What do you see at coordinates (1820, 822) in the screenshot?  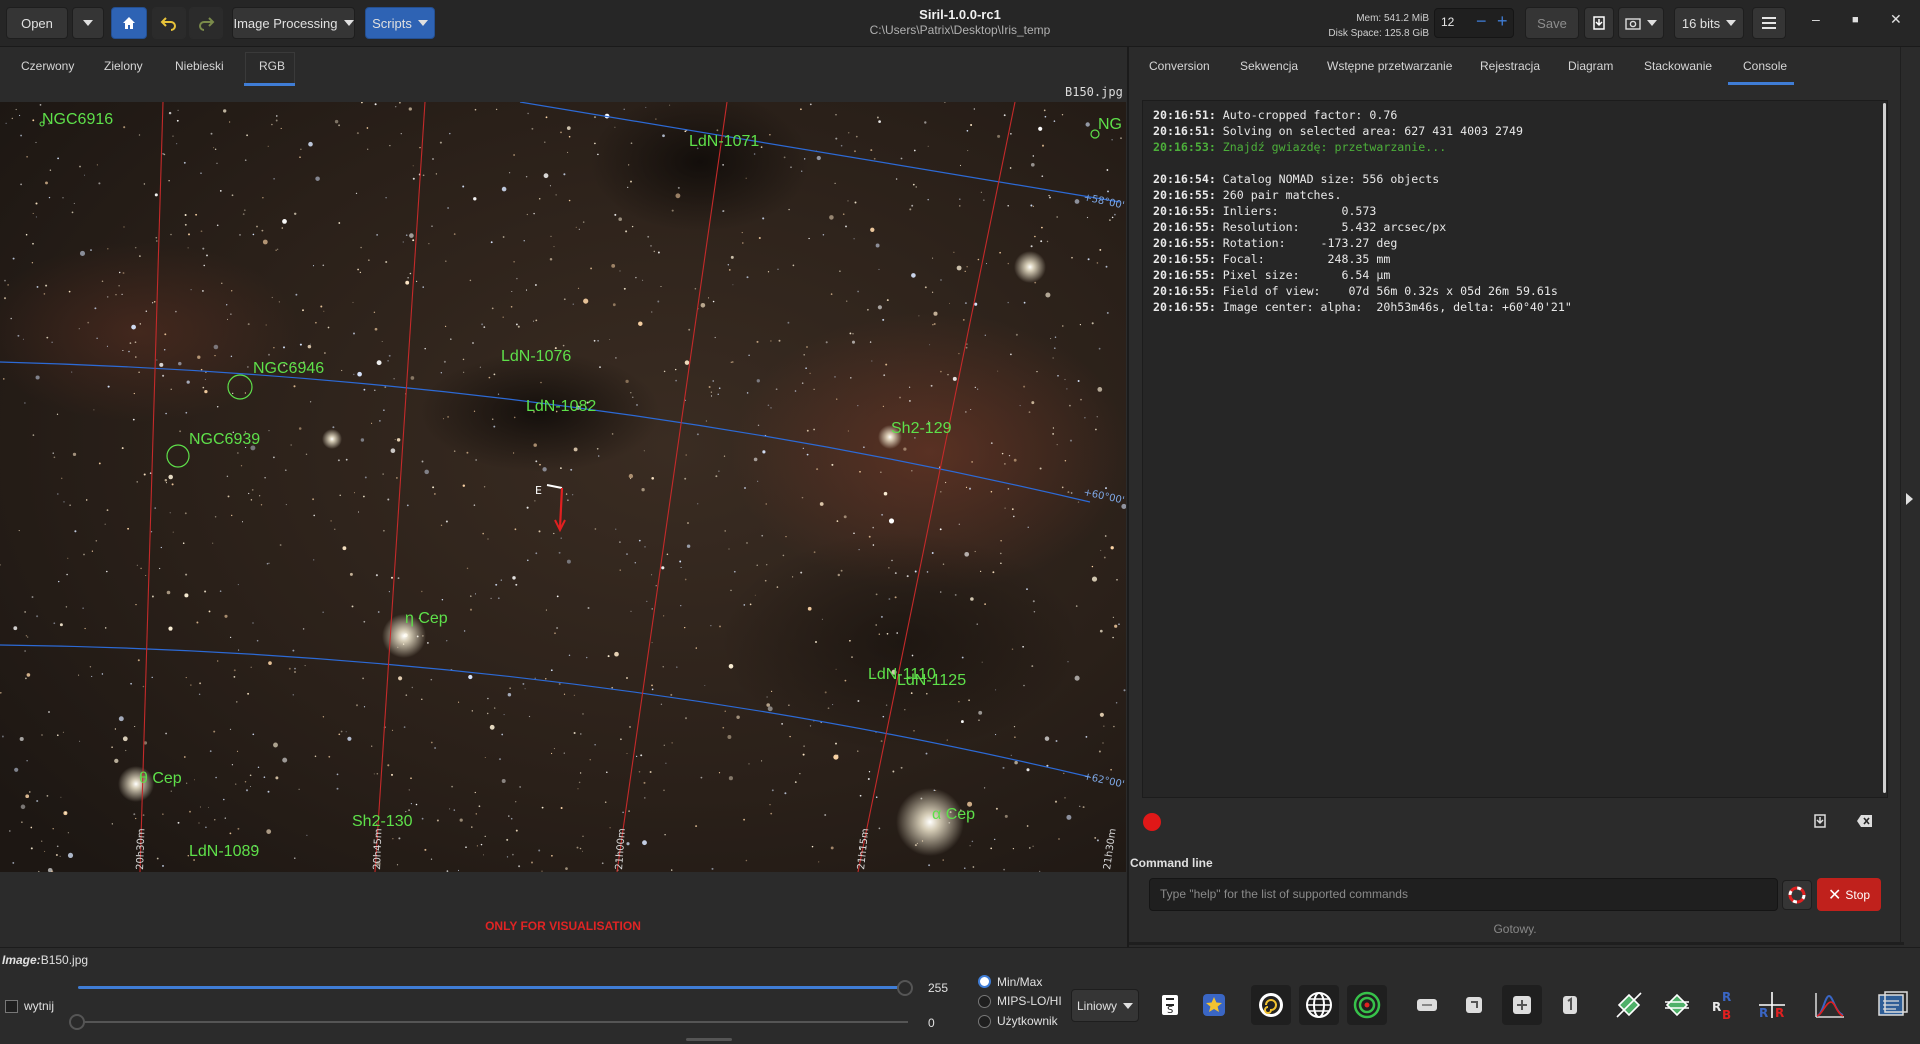 I see `save-log-button` at bounding box center [1820, 822].